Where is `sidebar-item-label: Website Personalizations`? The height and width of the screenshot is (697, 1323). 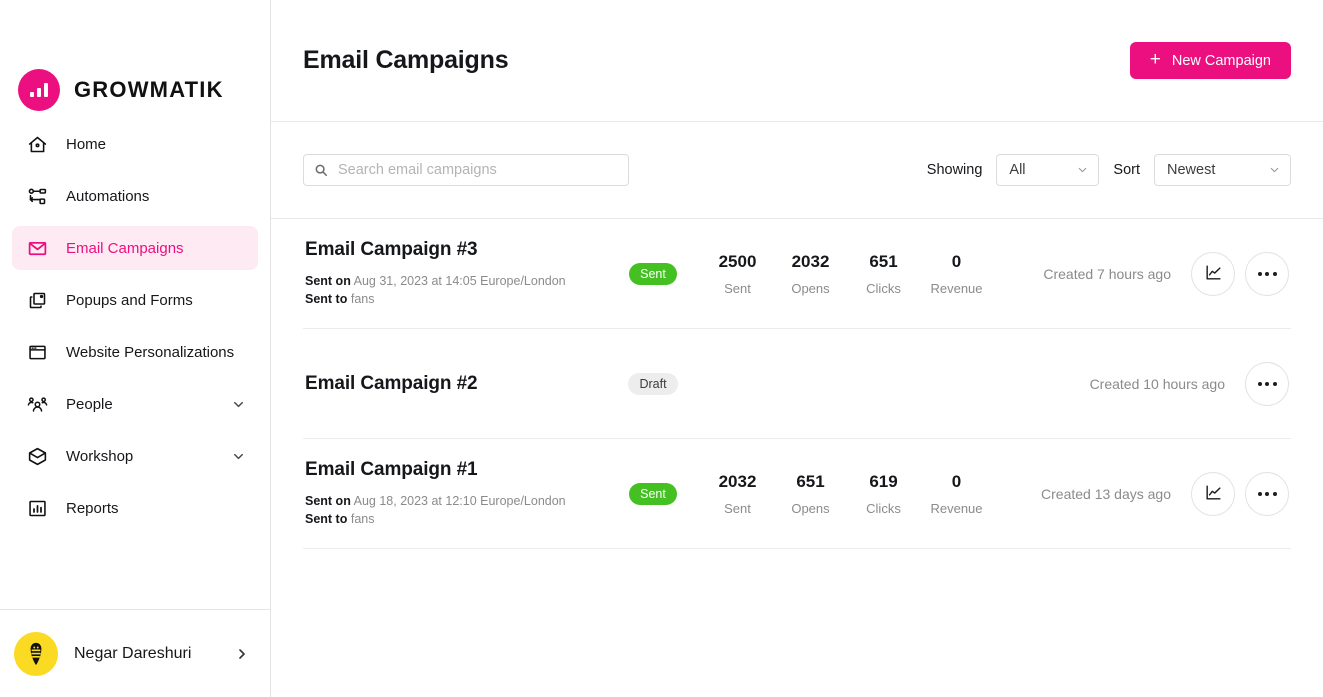 sidebar-item-label: Website Personalizations is located at coordinates (150, 352).